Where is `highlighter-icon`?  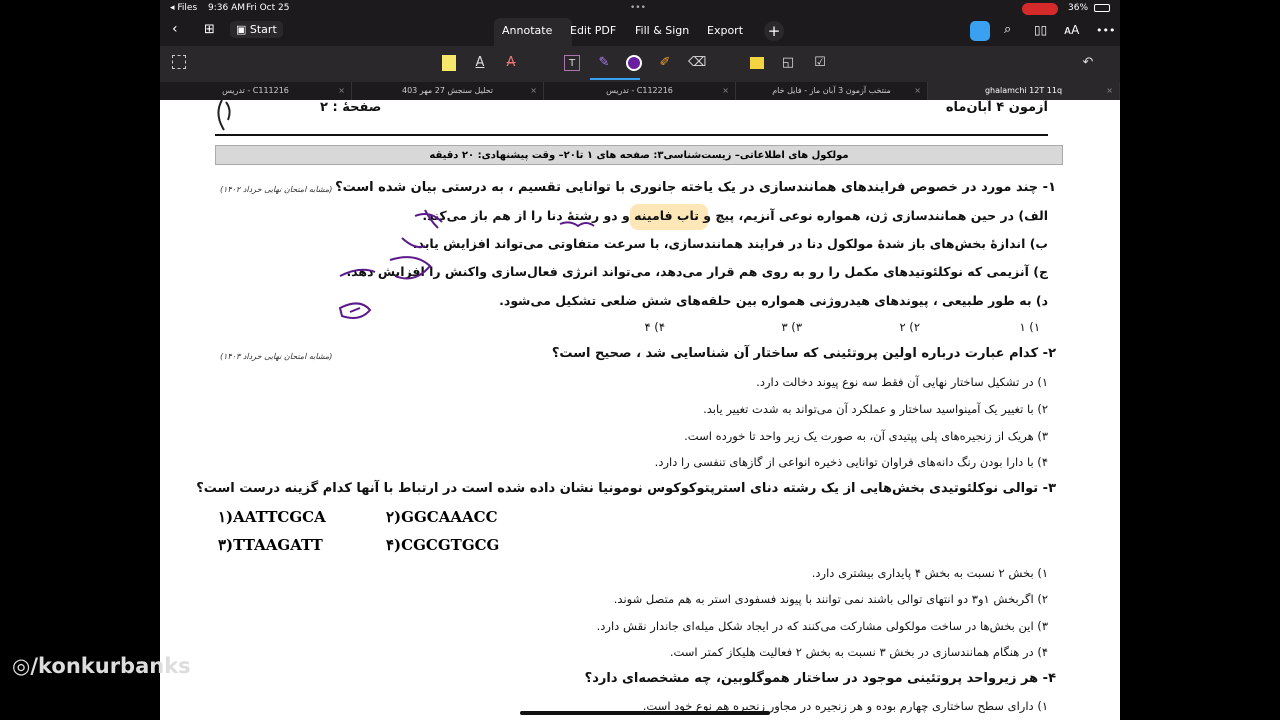
highlighter-icon is located at coordinates (449, 63).